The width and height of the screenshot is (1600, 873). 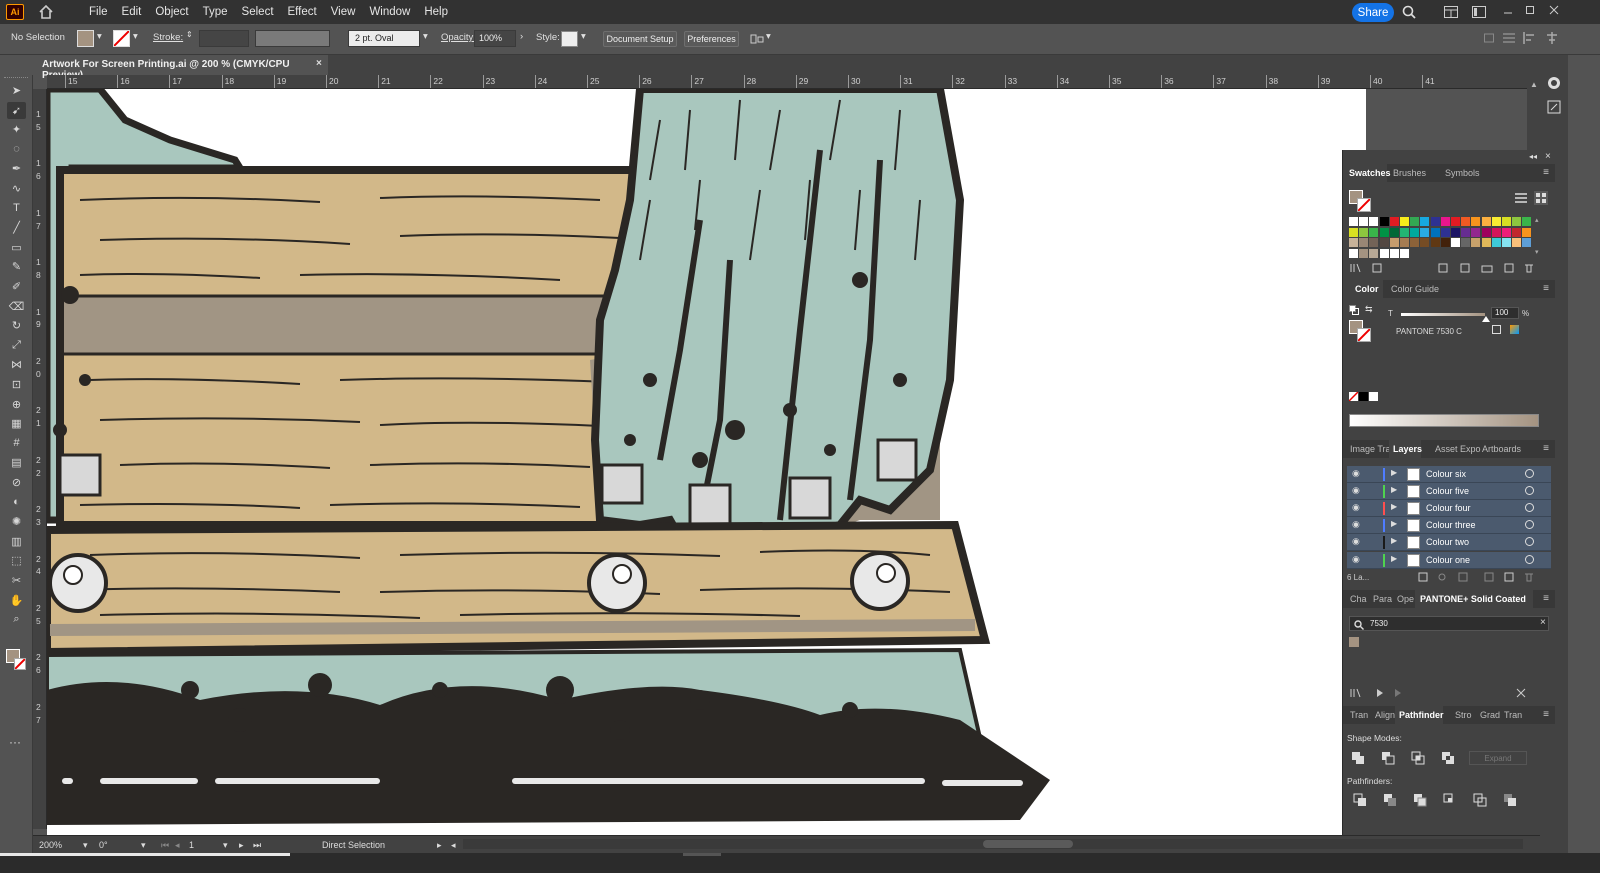 What do you see at coordinates (215, 12) in the screenshot?
I see `menu-type: Type` at bounding box center [215, 12].